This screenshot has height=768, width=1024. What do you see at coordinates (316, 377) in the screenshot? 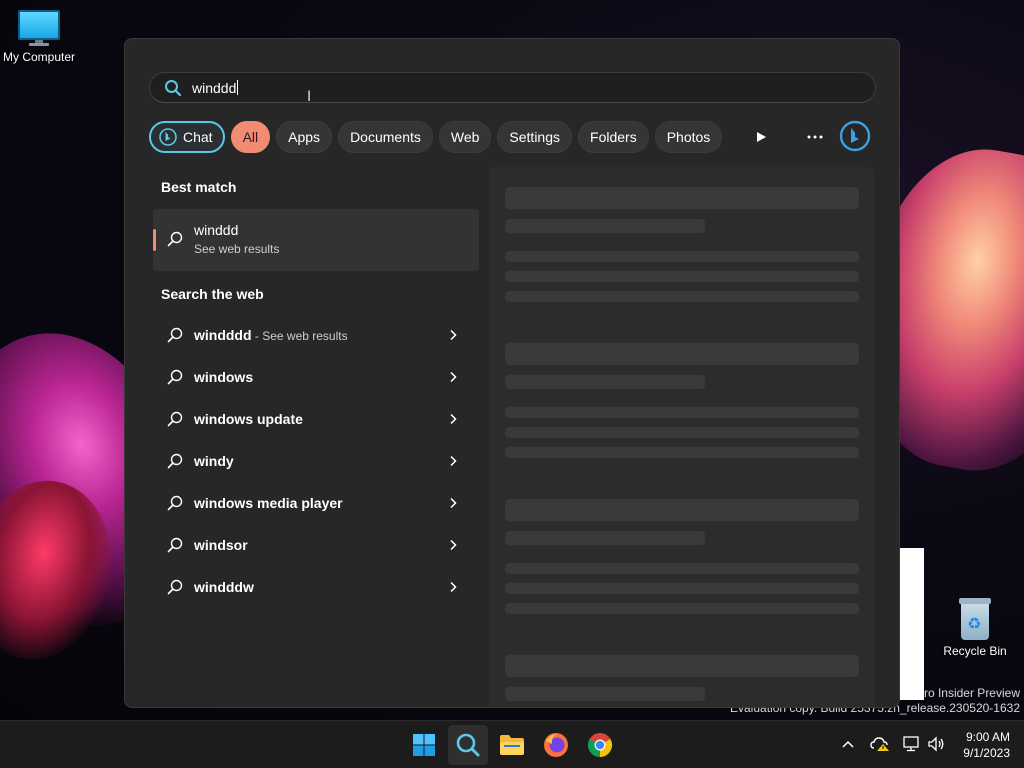
I see `web-suggestion: windows` at bounding box center [316, 377].